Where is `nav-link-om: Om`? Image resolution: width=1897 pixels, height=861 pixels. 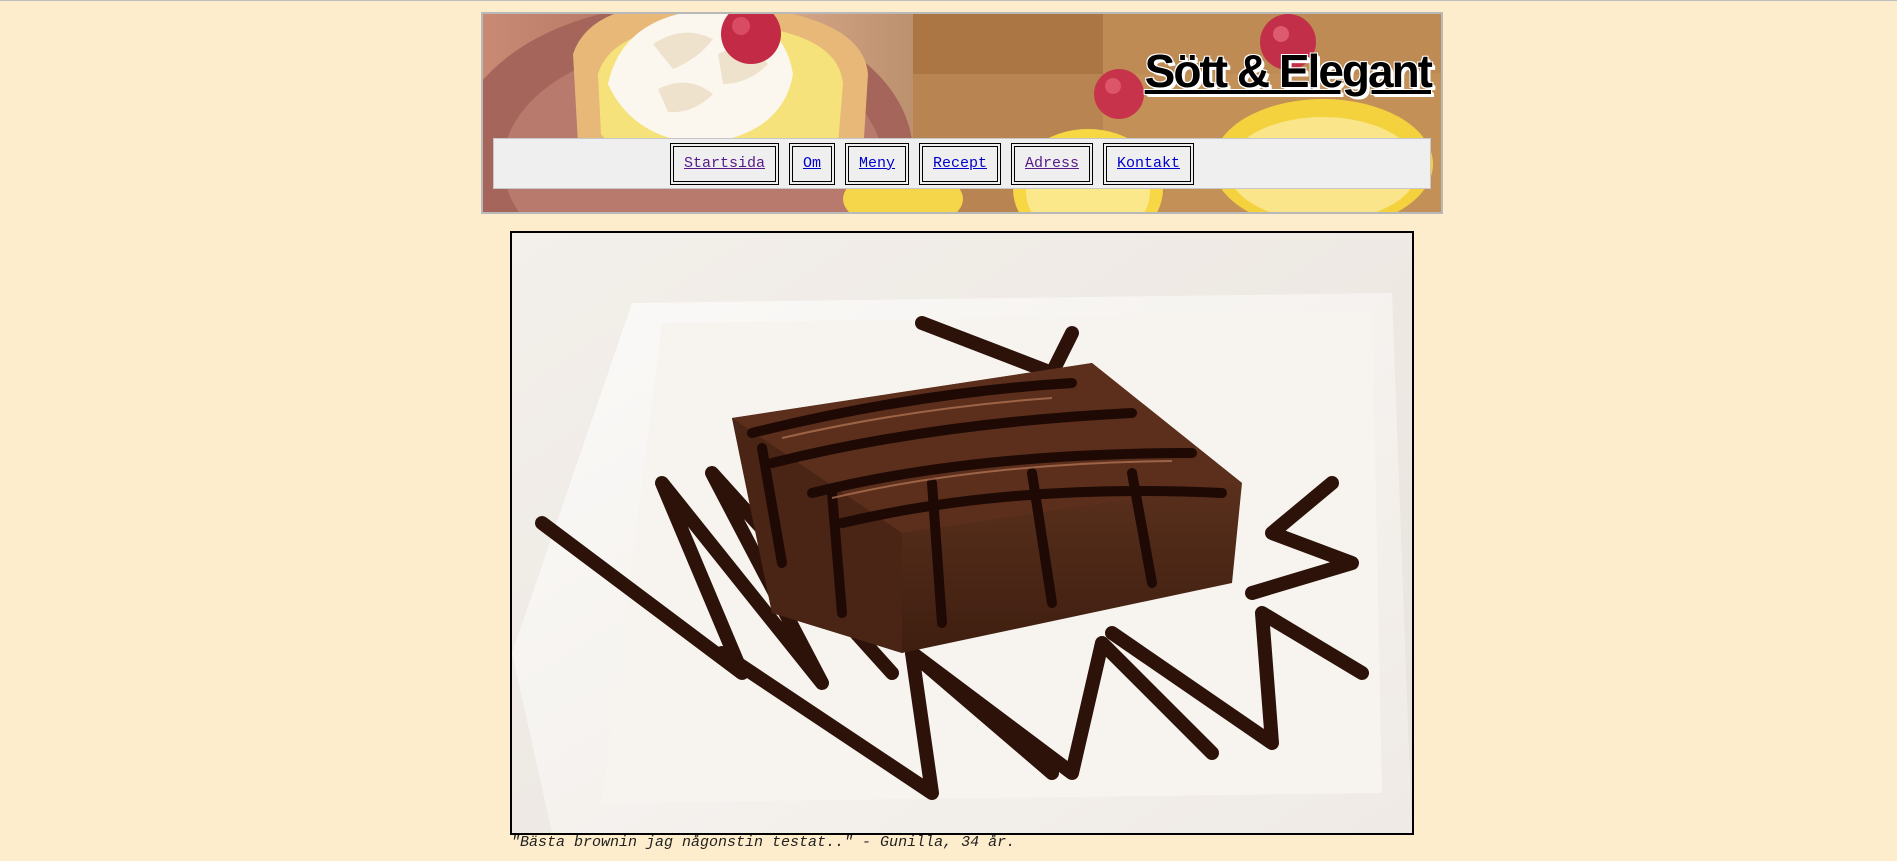
nav-link-om: Om is located at coordinates (811, 163).